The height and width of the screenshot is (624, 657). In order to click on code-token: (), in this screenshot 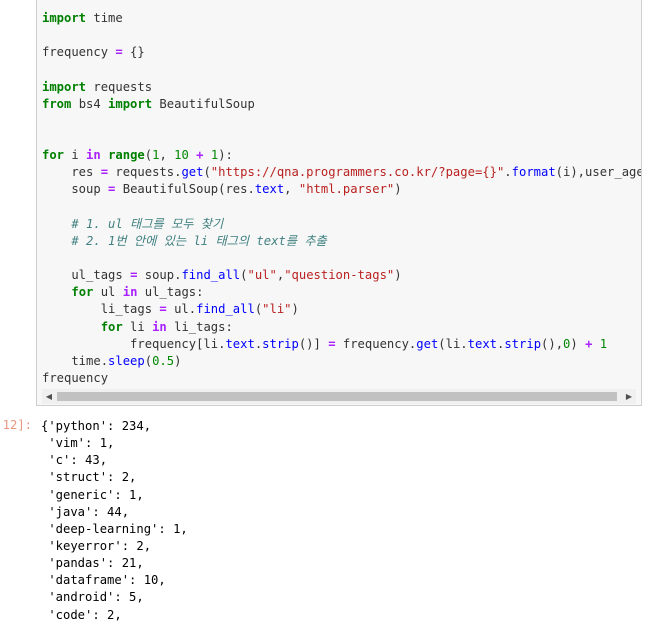, I will do `click(552, 343)`.